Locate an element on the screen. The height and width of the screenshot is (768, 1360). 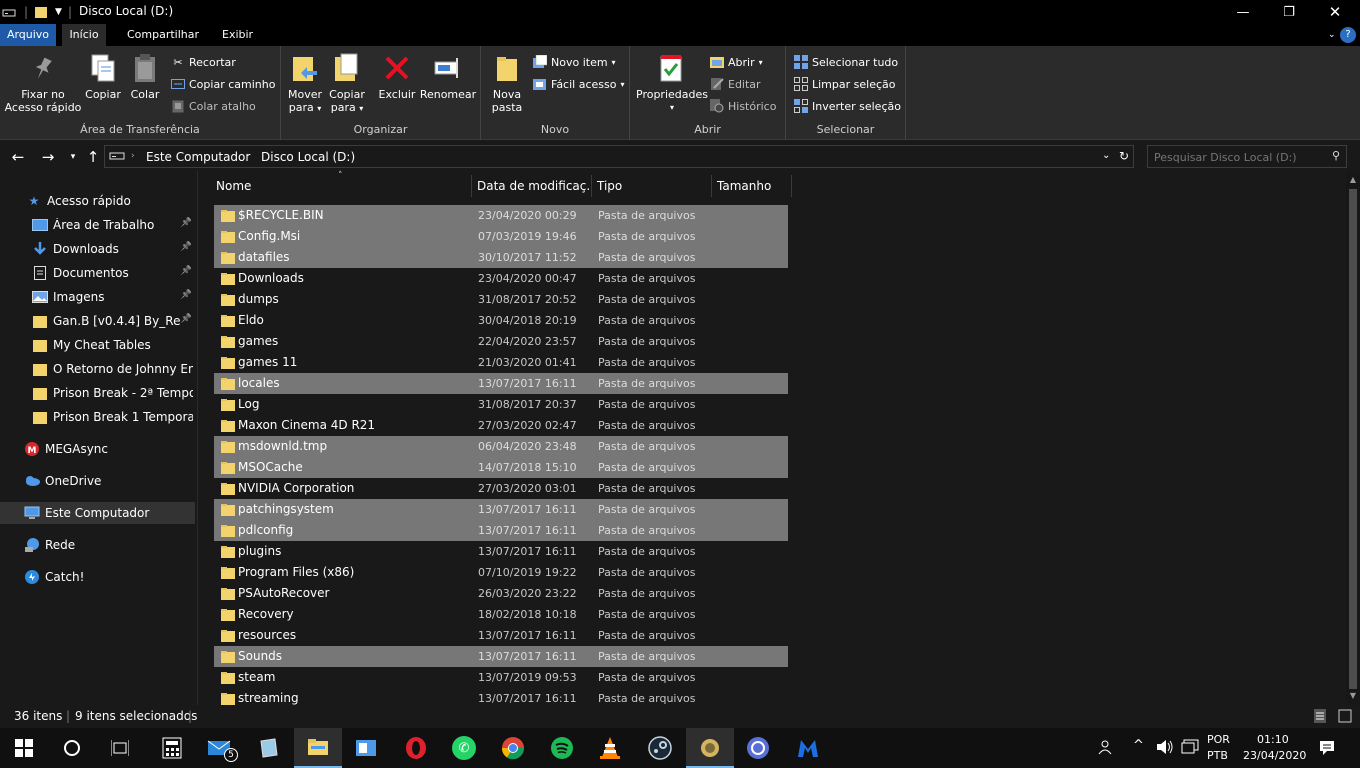
taskbar-control-panel is located at coordinates (366, 748).